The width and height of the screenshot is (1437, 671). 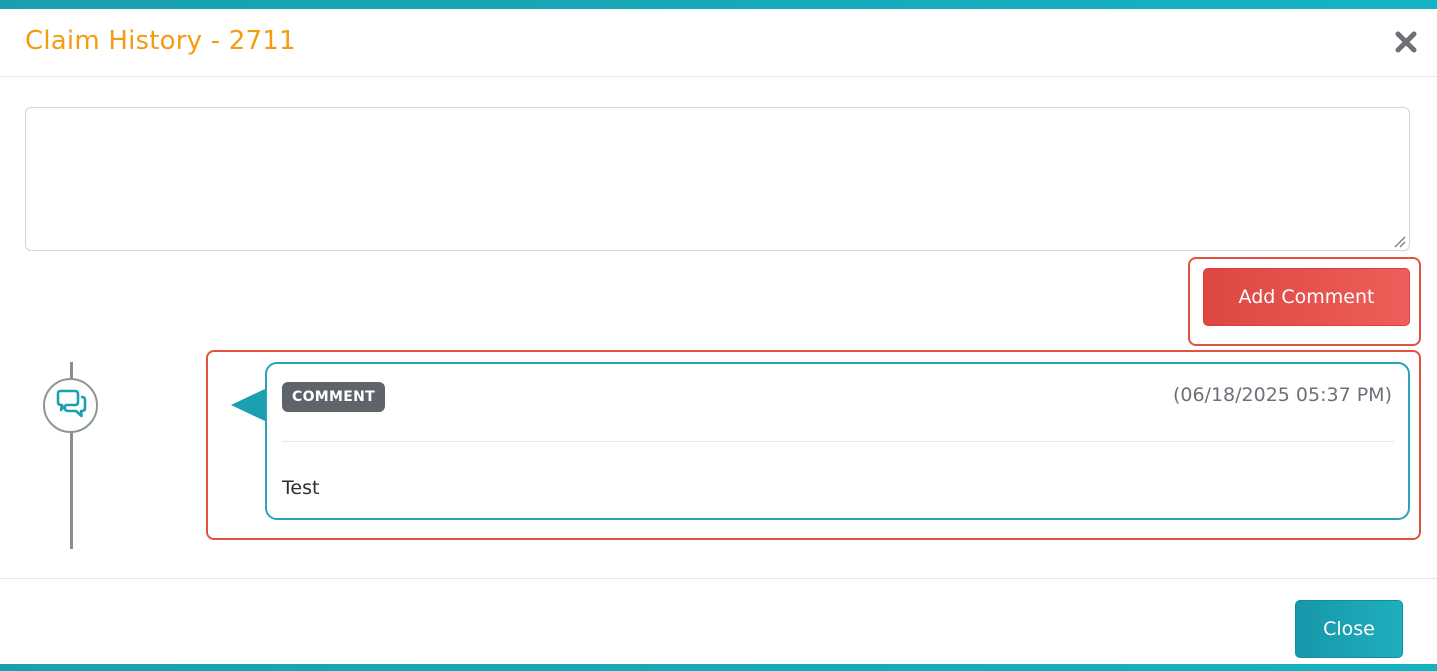 I want to click on add-comment-button: Add Comment, so click(x=1306, y=297).